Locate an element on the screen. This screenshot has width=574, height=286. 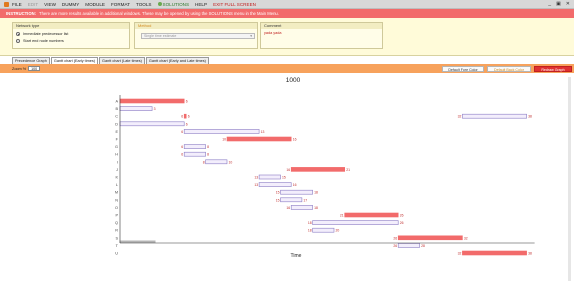
close-icon: ✕ is located at coordinates (568, 4).